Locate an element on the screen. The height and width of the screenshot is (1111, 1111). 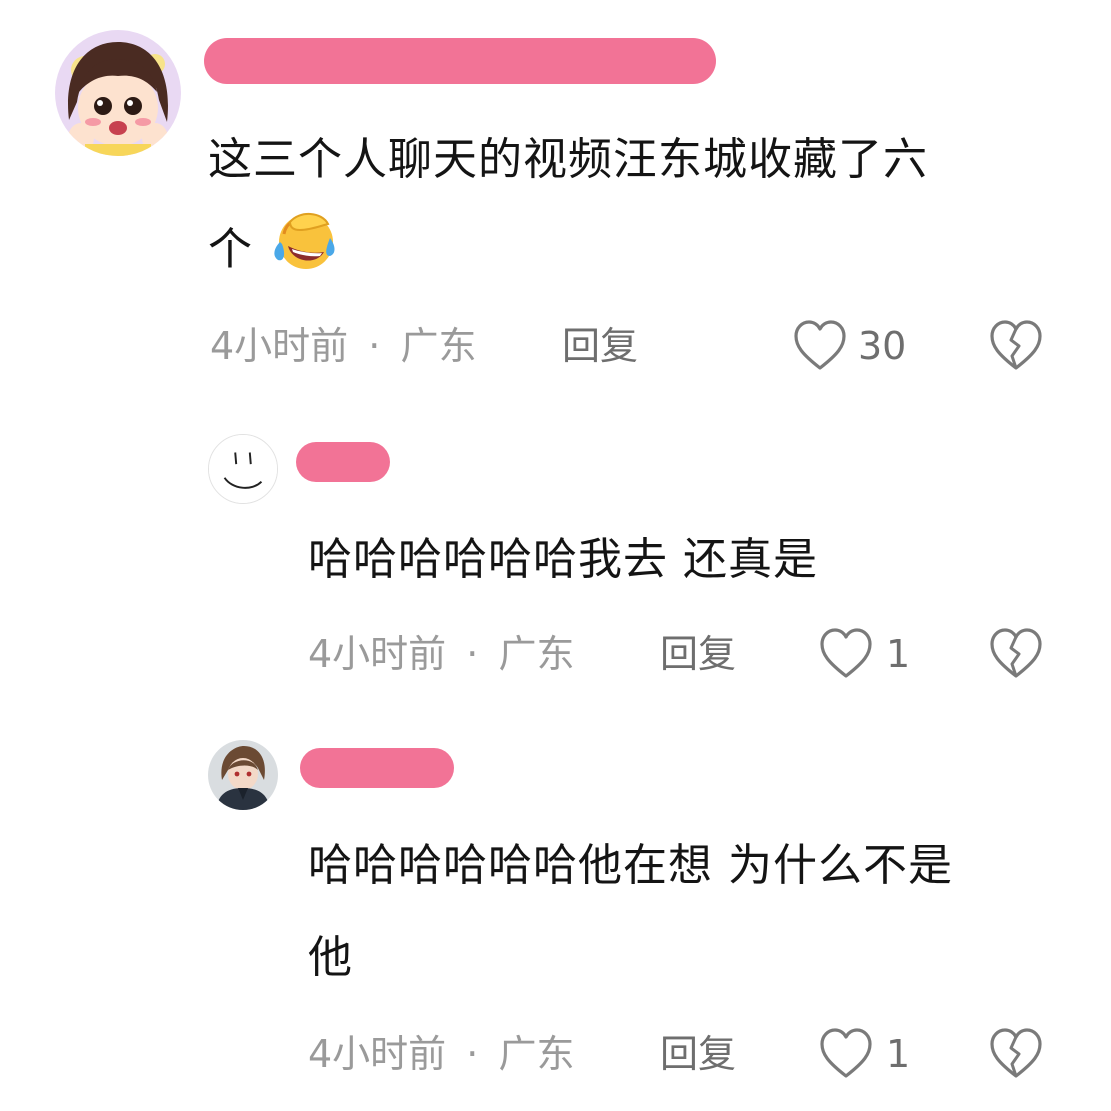
anime-boy-avatar-icon is located at coordinates (243, 775).